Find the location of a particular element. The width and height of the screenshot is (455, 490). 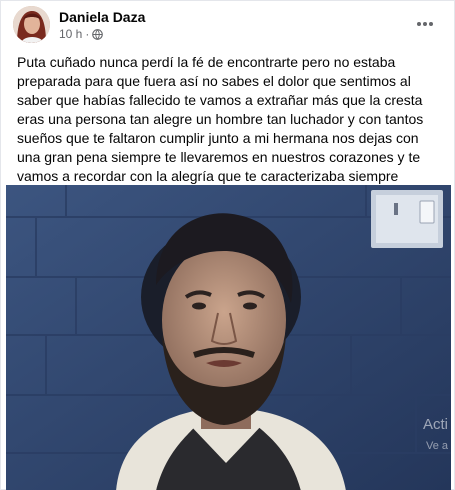

more-horizontal-icon is located at coordinates (425, 24).